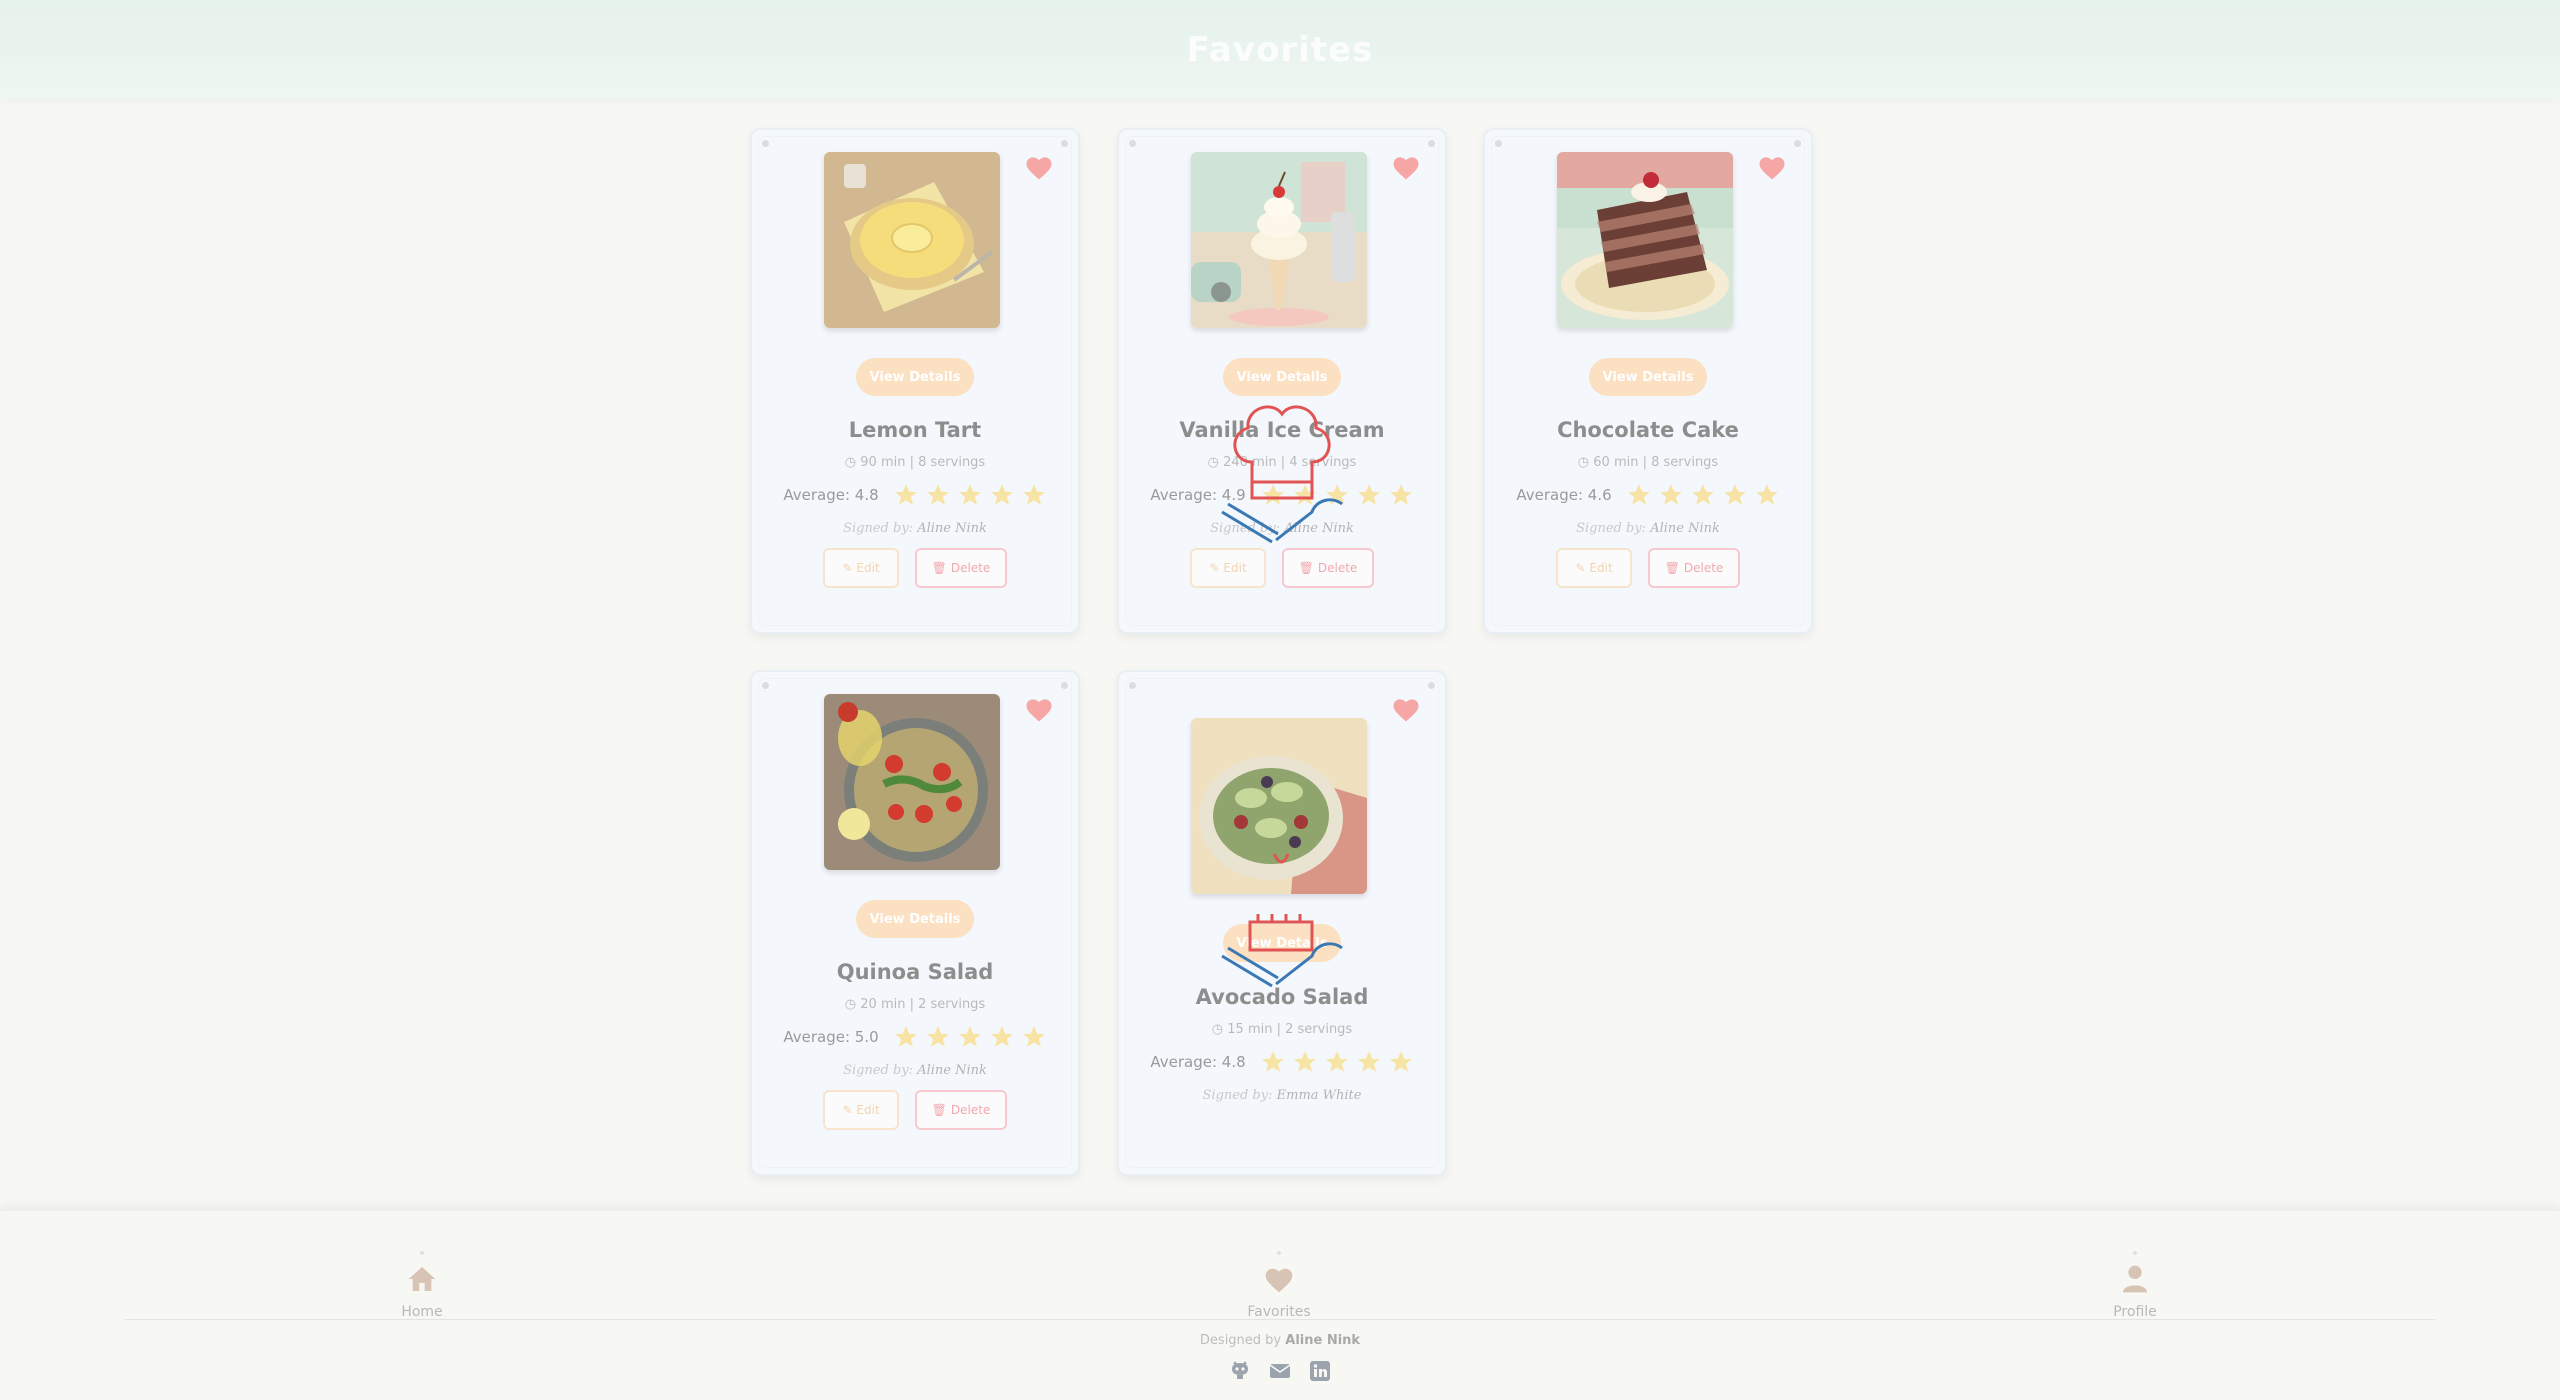  I want to click on social-links, so click(1280, 1371).